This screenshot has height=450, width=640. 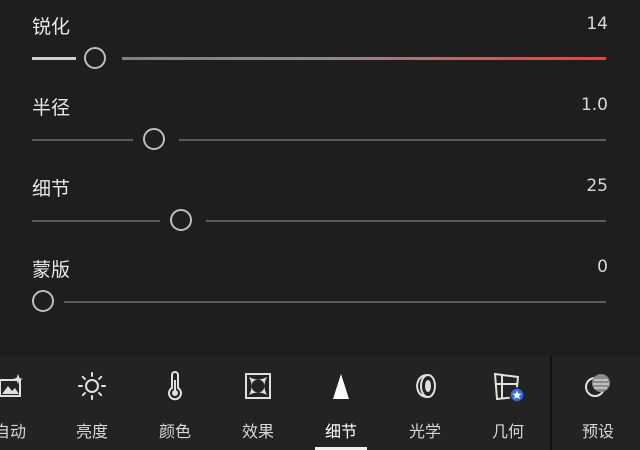 What do you see at coordinates (602, 267) in the screenshot?
I see `slider-value: 0` at bounding box center [602, 267].